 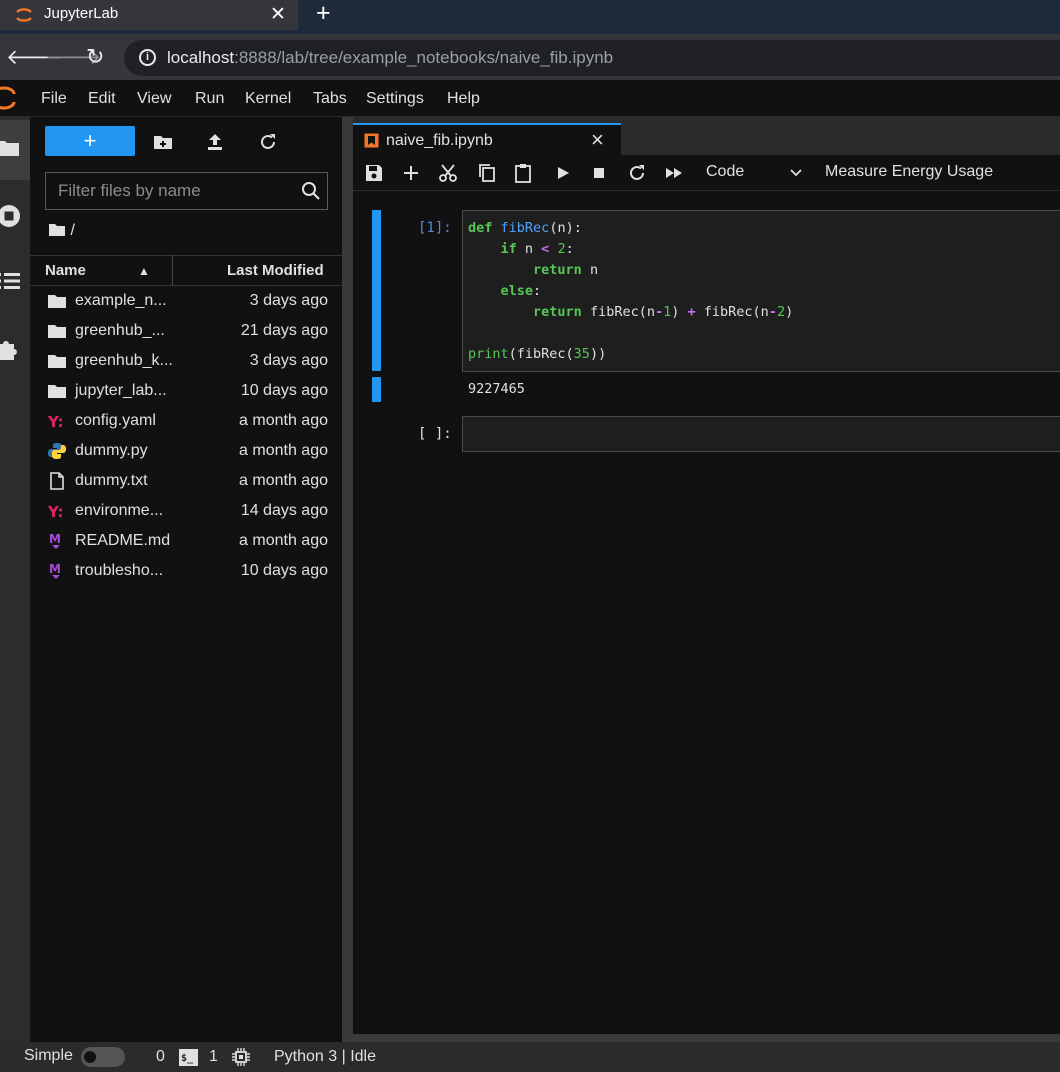 I want to click on tab-close-icon: ✕, so click(x=278, y=14).